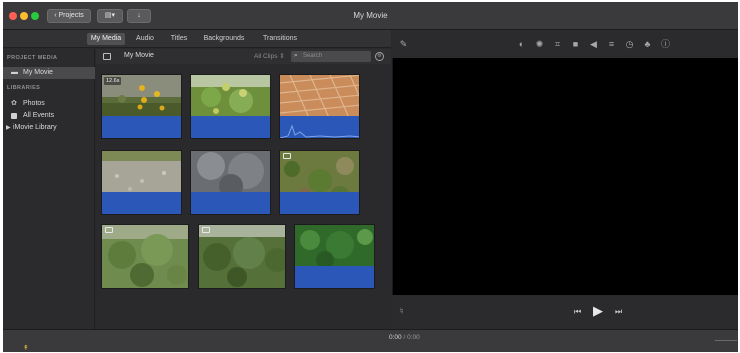 The image size is (740, 353). What do you see at coordinates (32, 58) in the screenshot?
I see `project-media-header: PROJECT MEDIA` at bounding box center [32, 58].